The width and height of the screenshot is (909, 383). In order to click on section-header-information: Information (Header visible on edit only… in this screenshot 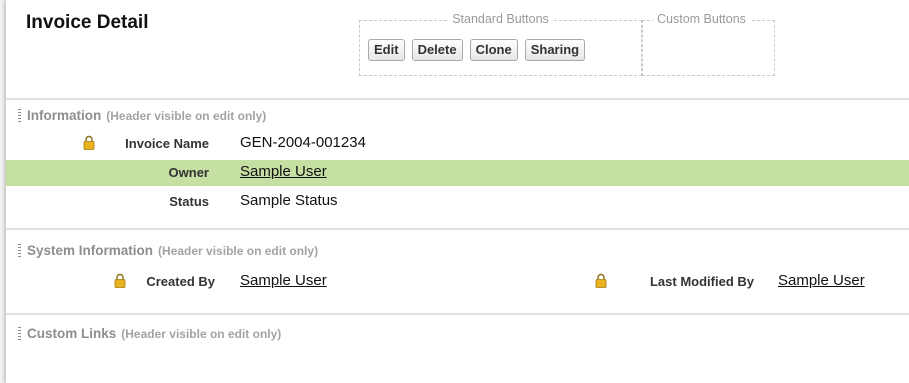, I will do `click(142, 115)`.